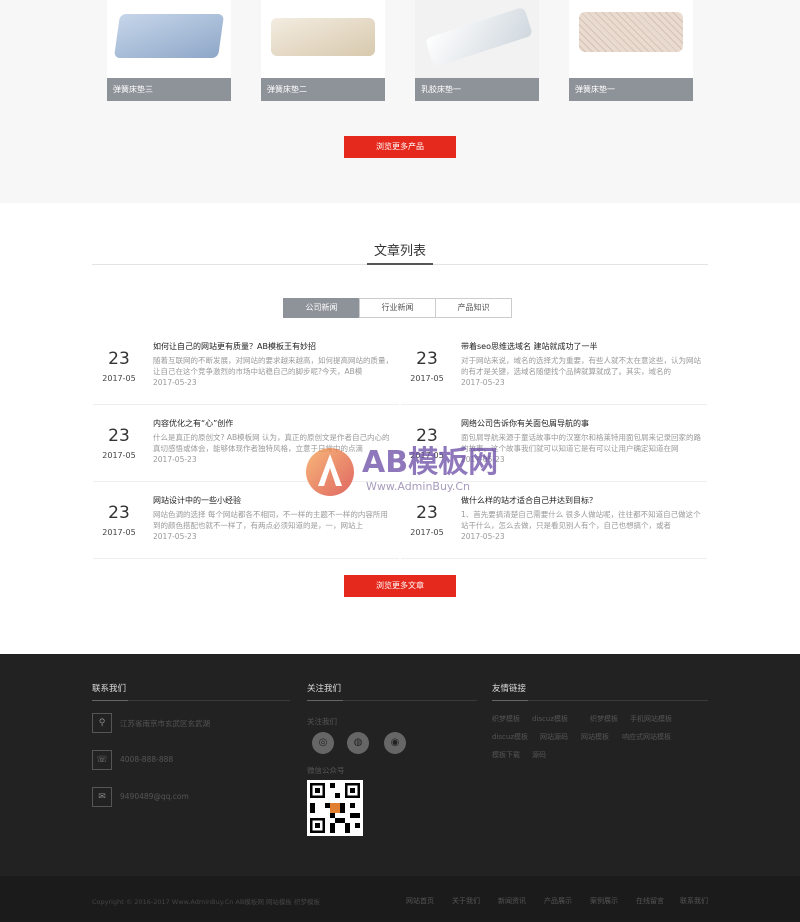 The width and height of the screenshot is (800, 922). I want to click on qr-code-image, so click(335, 808).